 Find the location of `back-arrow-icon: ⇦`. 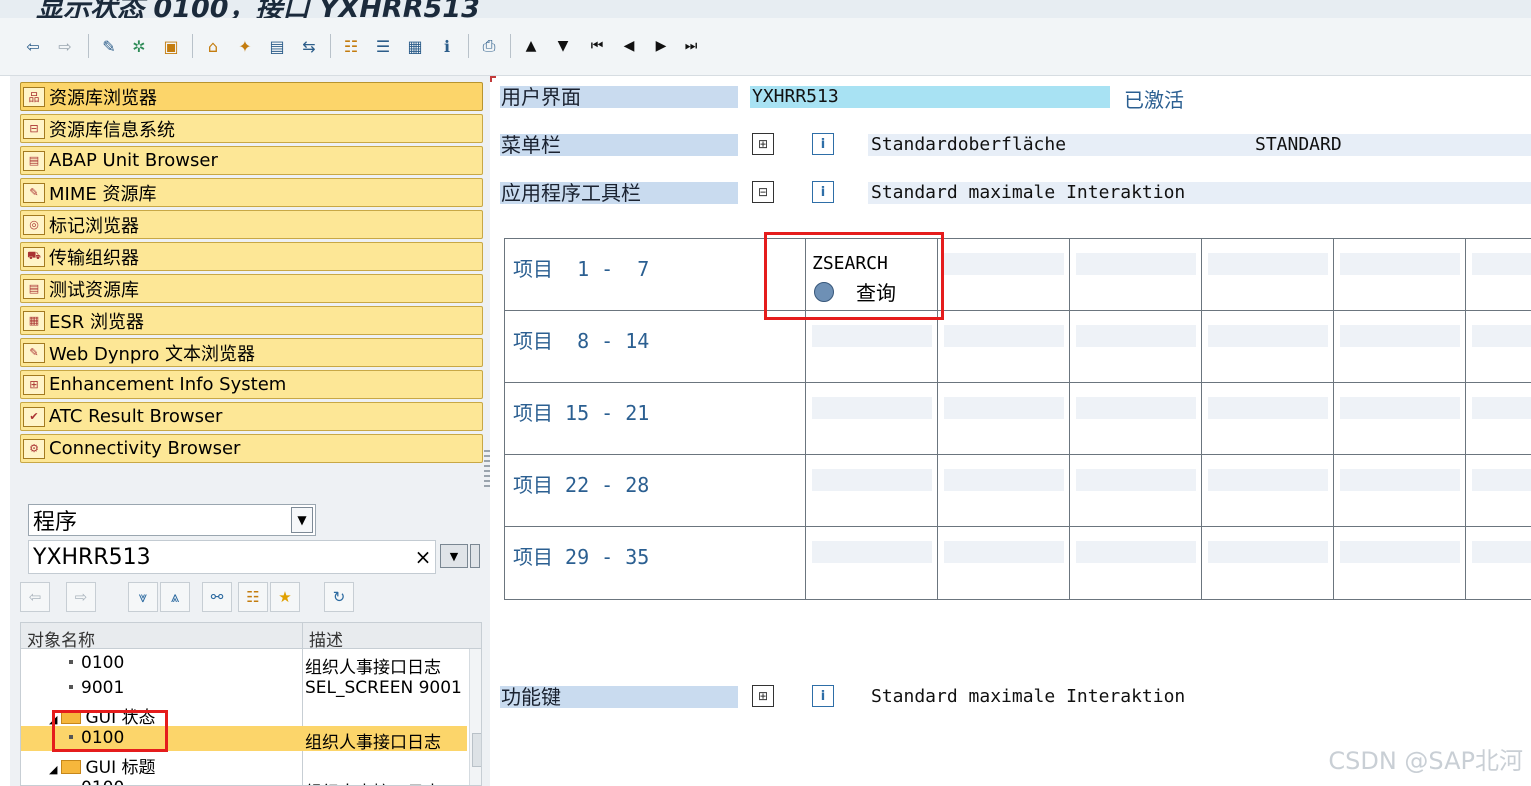

back-arrow-icon: ⇦ is located at coordinates (33, 46).